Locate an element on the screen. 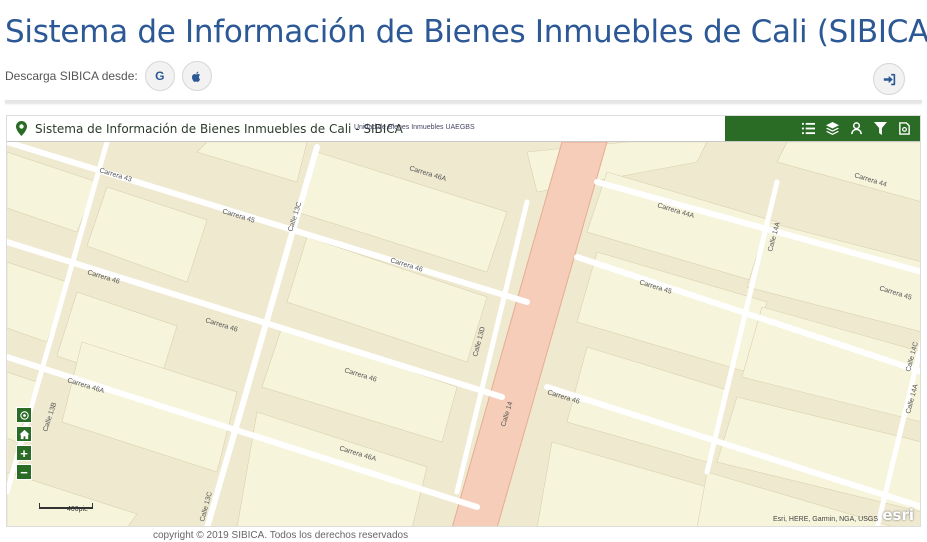 The height and width of the screenshot is (542, 927). zoom-in-icon: + is located at coordinates (24, 453).